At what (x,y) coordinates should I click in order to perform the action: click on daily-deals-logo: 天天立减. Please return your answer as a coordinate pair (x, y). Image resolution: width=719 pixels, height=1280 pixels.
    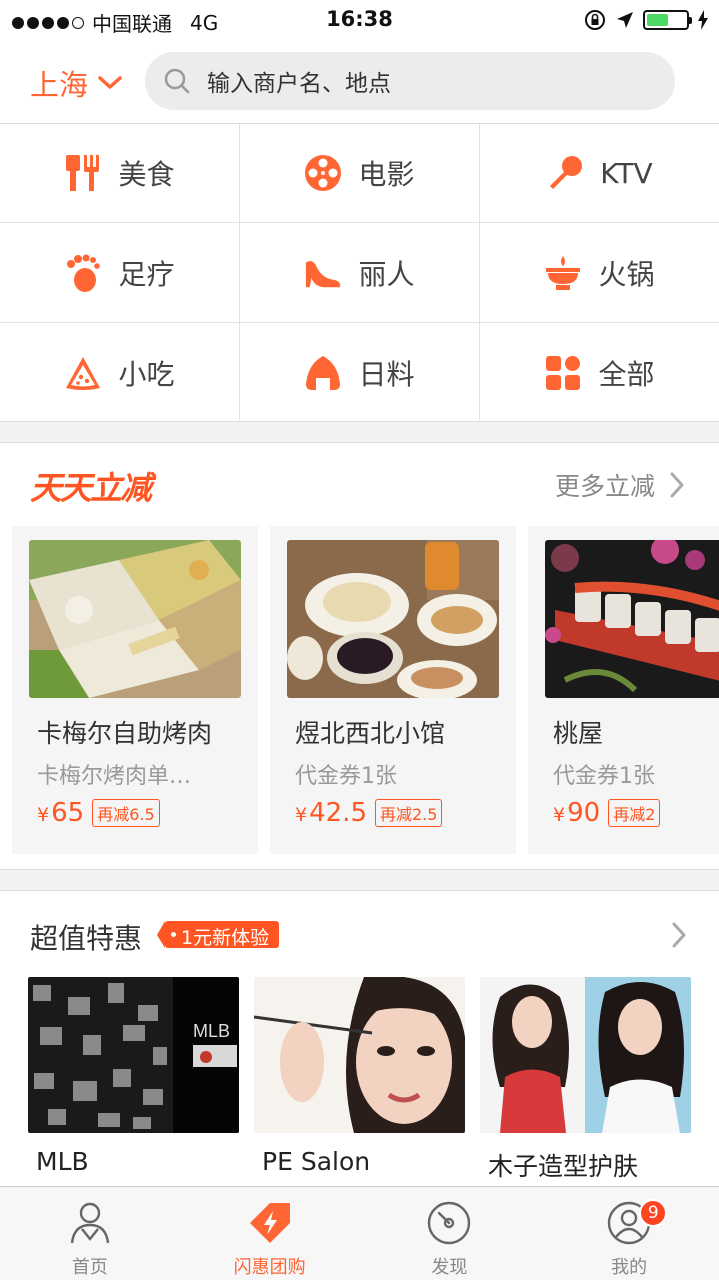
    Looking at the image, I should click on (91, 488).